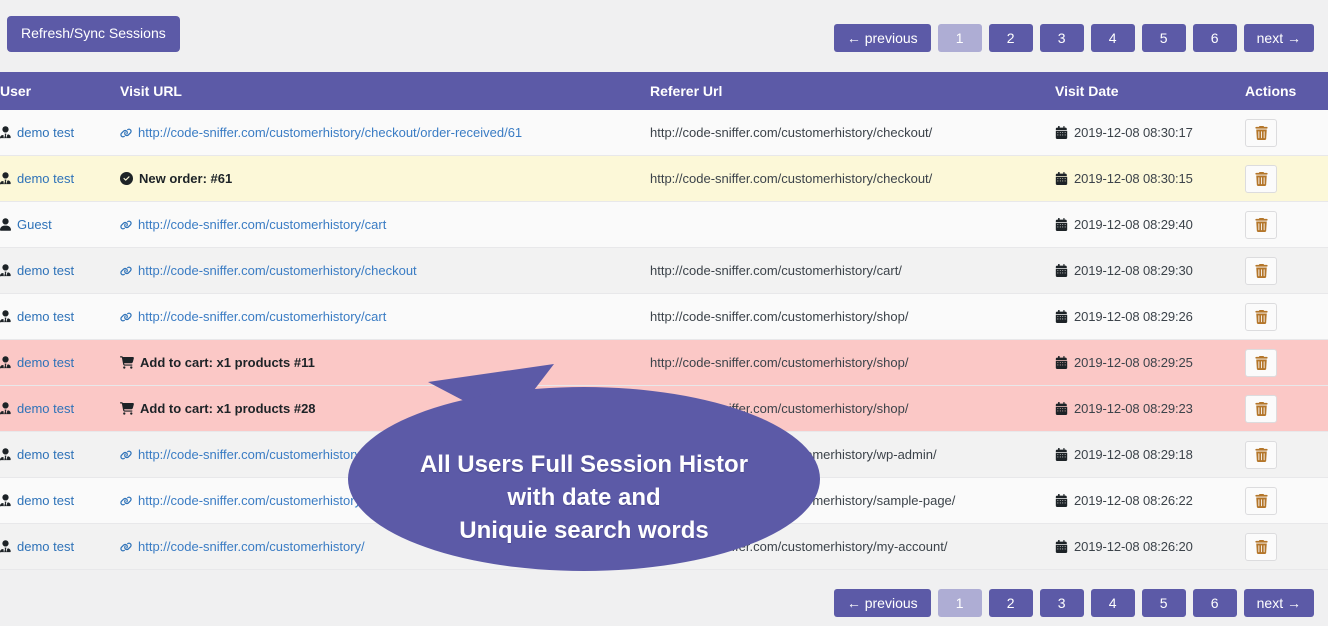 The height and width of the screenshot is (626, 1328). I want to click on pagination-bottom: ← previous 1 2 3 4 5 6 next →, so click(1073, 603).